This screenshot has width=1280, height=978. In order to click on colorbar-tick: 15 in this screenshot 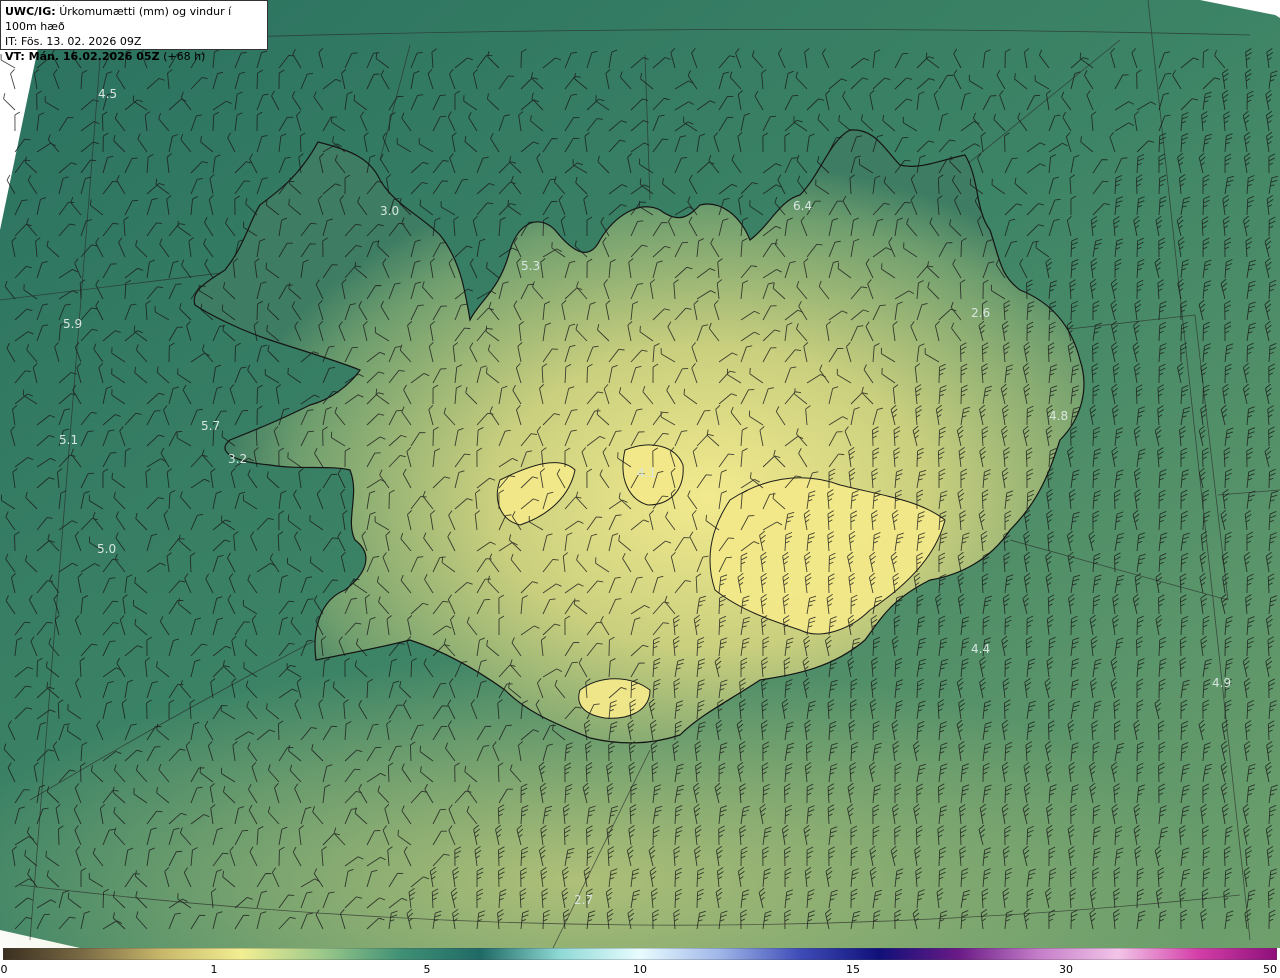, I will do `click(853, 969)`.